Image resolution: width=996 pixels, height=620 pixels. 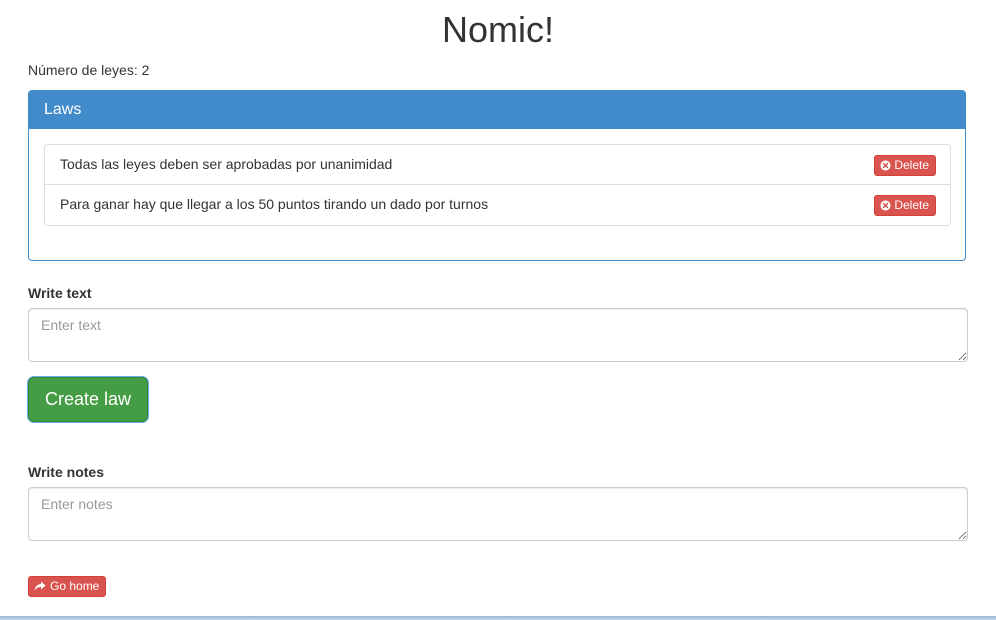 What do you see at coordinates (497, 110) in the screenshot?
I see `laws-panel-heading: Laws` at bounding box center [497, 110].